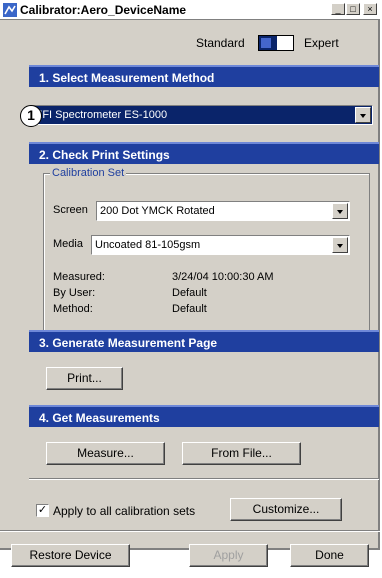  I want to click on media-select: Uncoated 81-105gsm, so click(220, 245).